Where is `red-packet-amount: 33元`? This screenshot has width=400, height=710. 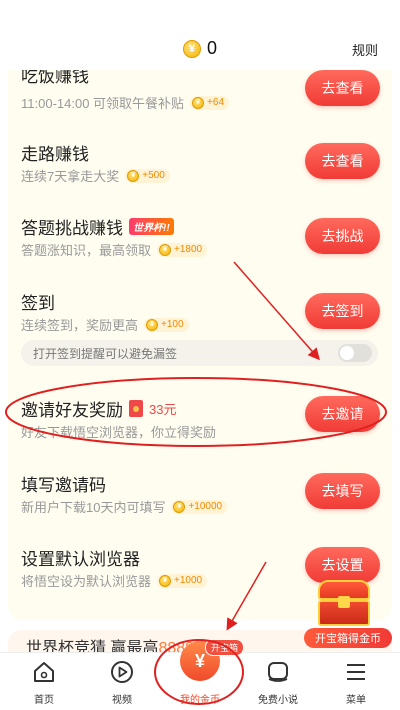 red-packet-amount: 33元 is located at coordinates (163, 409).